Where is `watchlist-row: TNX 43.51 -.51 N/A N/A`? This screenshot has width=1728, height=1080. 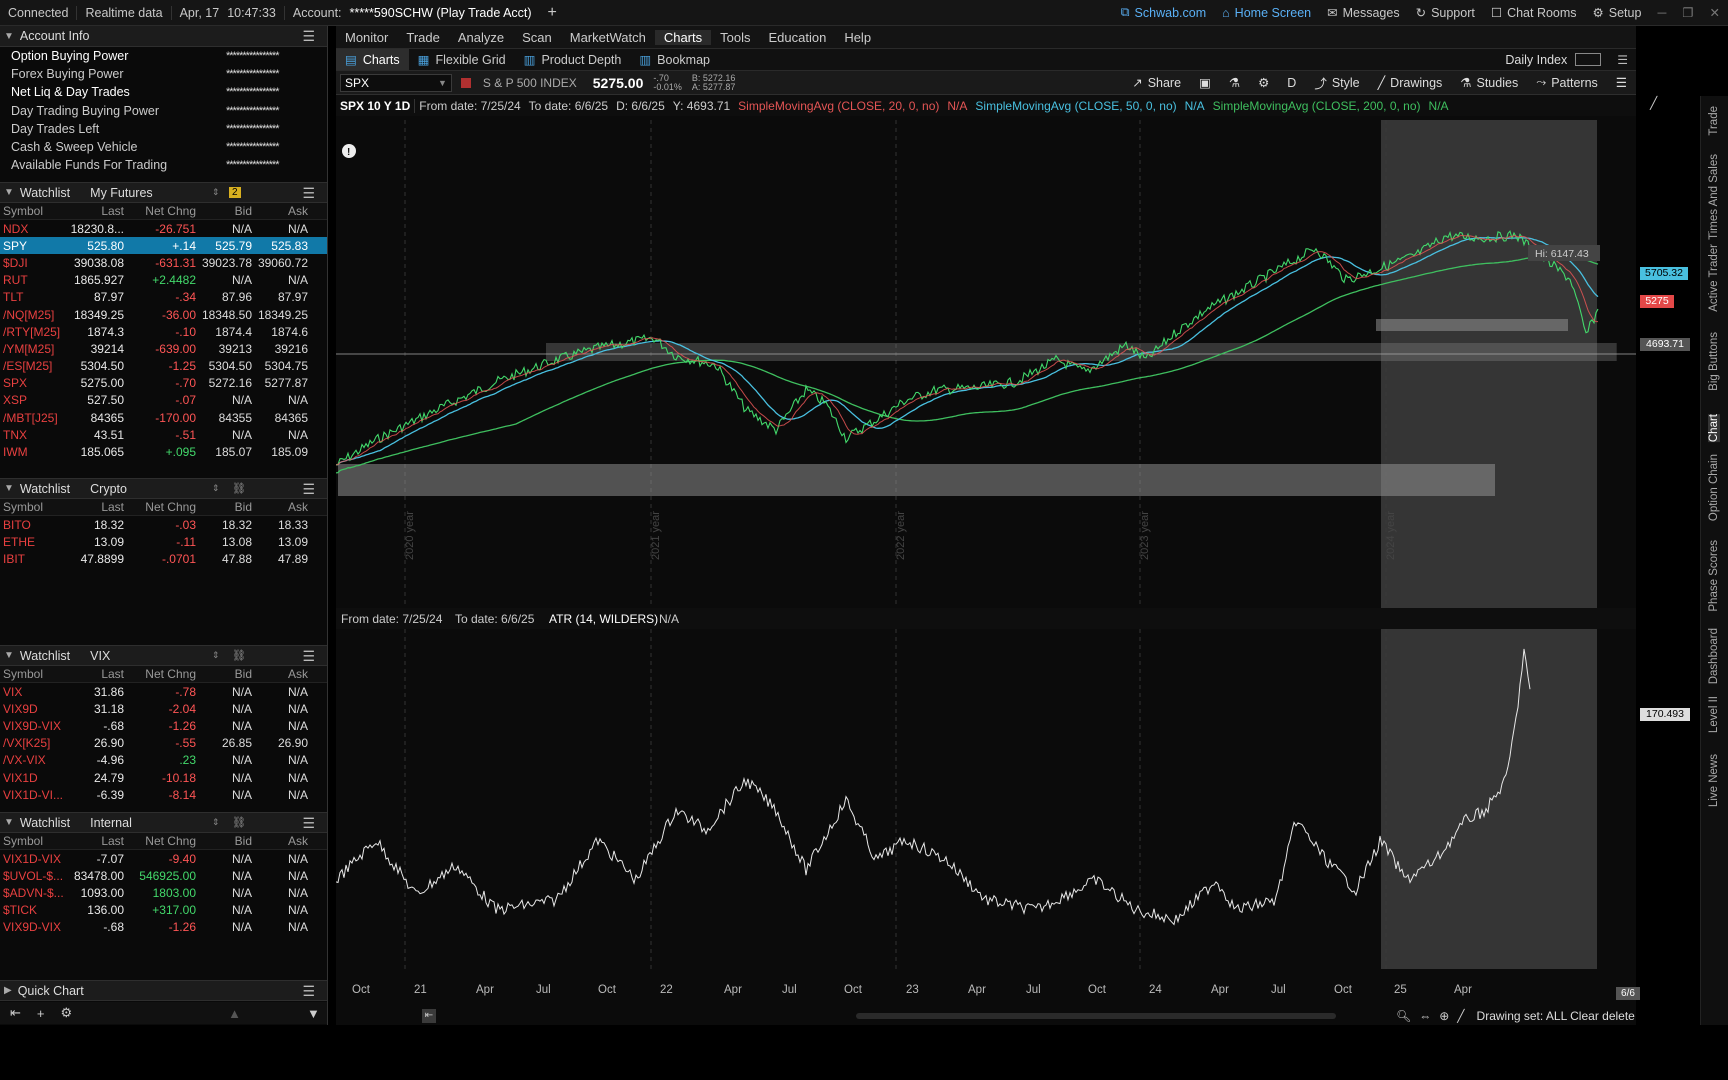
watchlist-row: TNX 43.51 -.51 N/A N/A is located at coordinates (163, 434).